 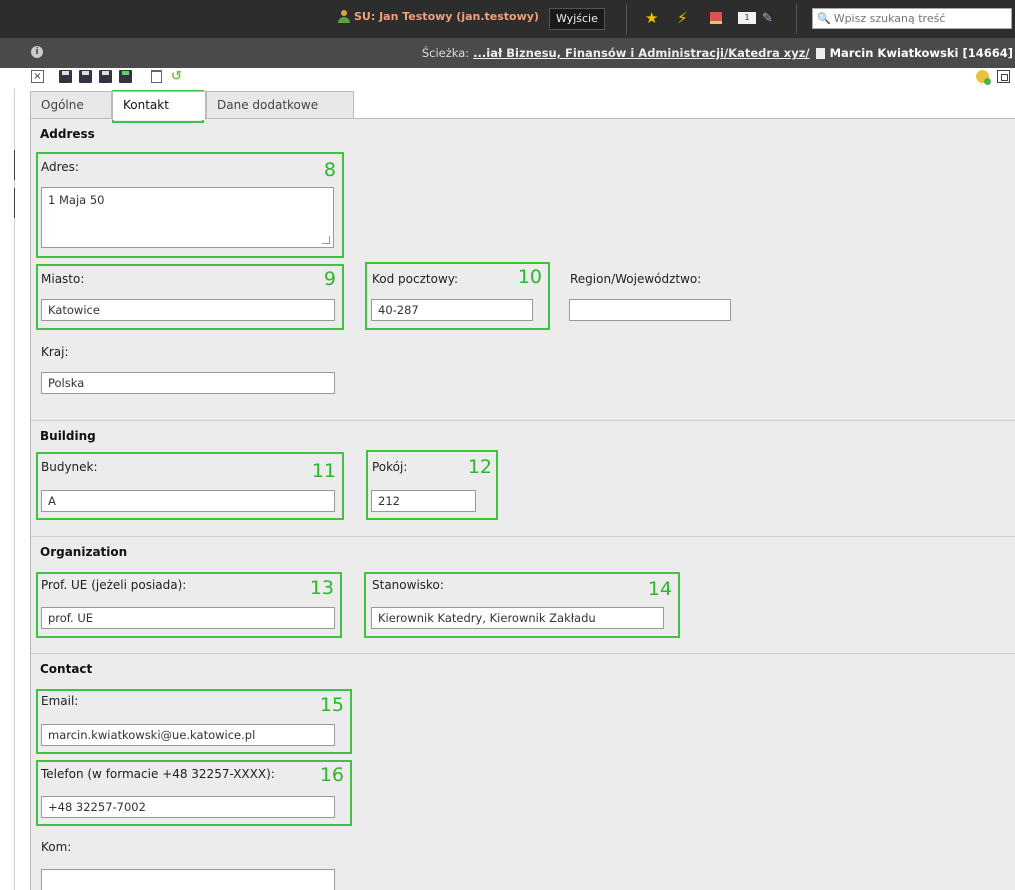 I want to click on region-label: Region/Województwo:, so click(x=636, y=279).